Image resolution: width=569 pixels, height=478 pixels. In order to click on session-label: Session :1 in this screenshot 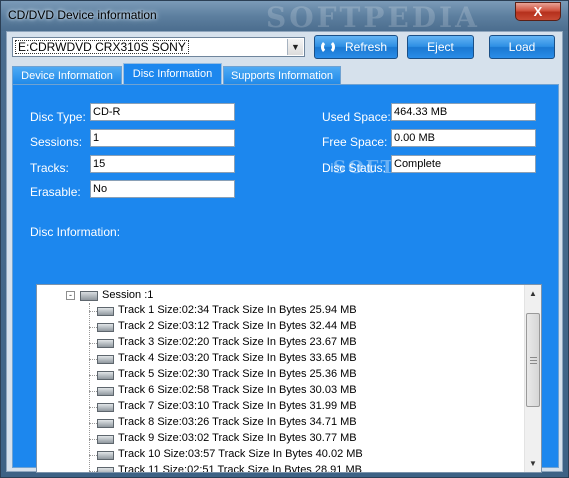, I will do `click(128, 295)`.